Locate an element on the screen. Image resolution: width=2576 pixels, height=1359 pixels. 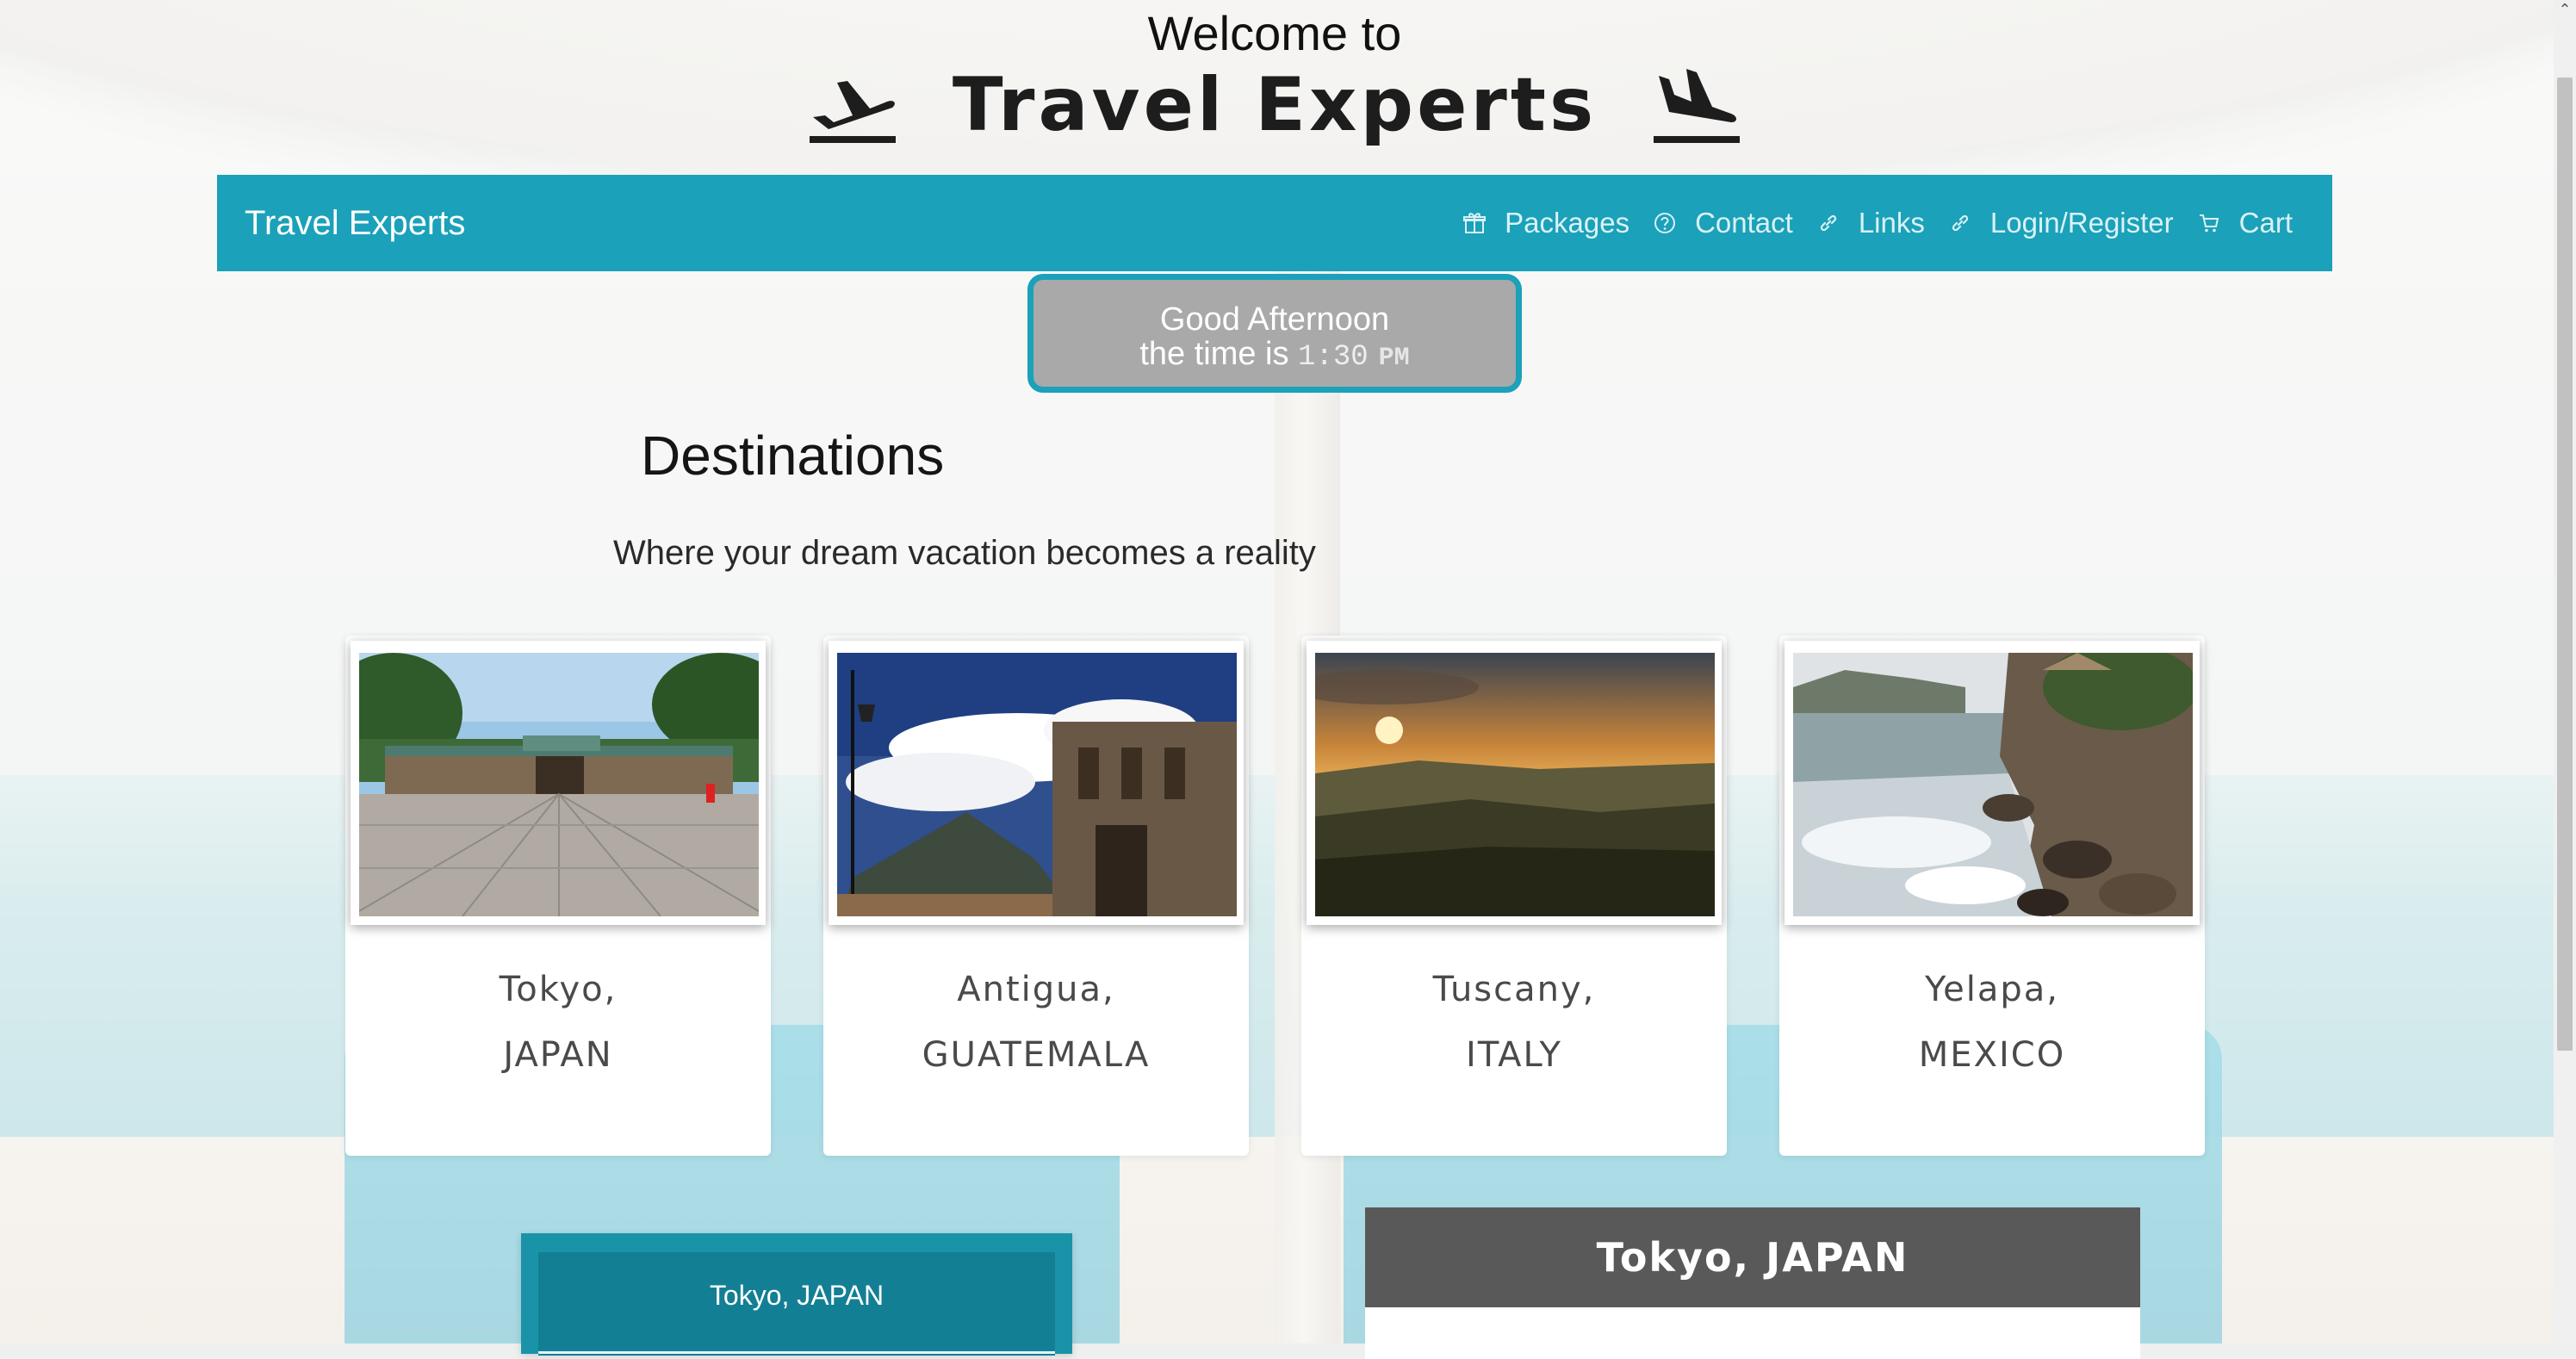
card-city: Antigua, is located at coordinates (1036, 989).